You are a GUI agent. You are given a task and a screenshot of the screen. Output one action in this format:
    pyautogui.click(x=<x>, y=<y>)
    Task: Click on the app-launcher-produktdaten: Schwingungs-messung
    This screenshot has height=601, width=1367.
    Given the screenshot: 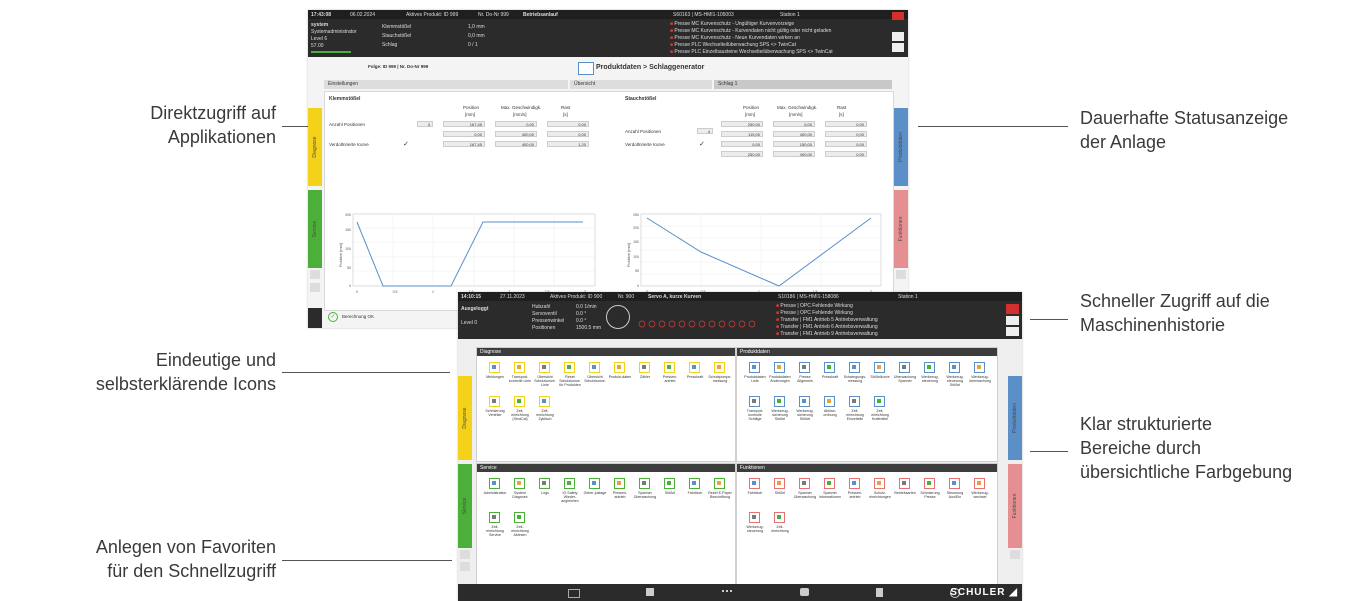 What is the action you would take?
    pyautogui.click(x=855, y=378)
    